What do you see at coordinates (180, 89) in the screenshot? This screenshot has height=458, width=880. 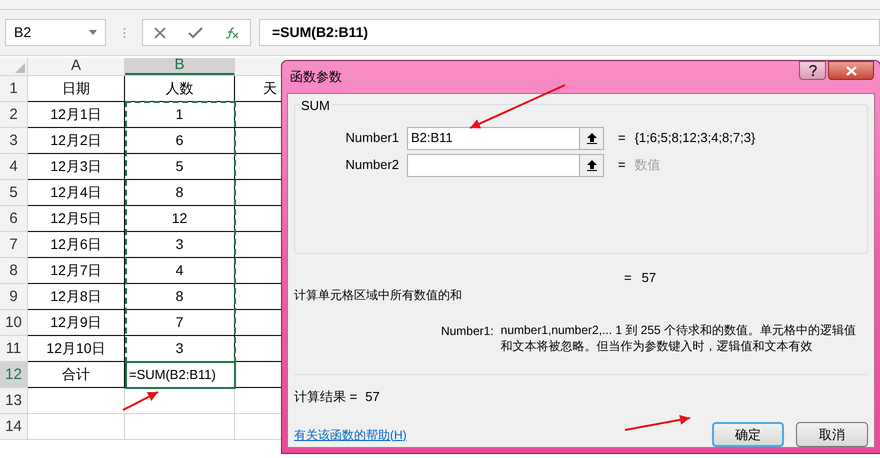 I see `table-cell: 人数` at bounding box center [180, 89].